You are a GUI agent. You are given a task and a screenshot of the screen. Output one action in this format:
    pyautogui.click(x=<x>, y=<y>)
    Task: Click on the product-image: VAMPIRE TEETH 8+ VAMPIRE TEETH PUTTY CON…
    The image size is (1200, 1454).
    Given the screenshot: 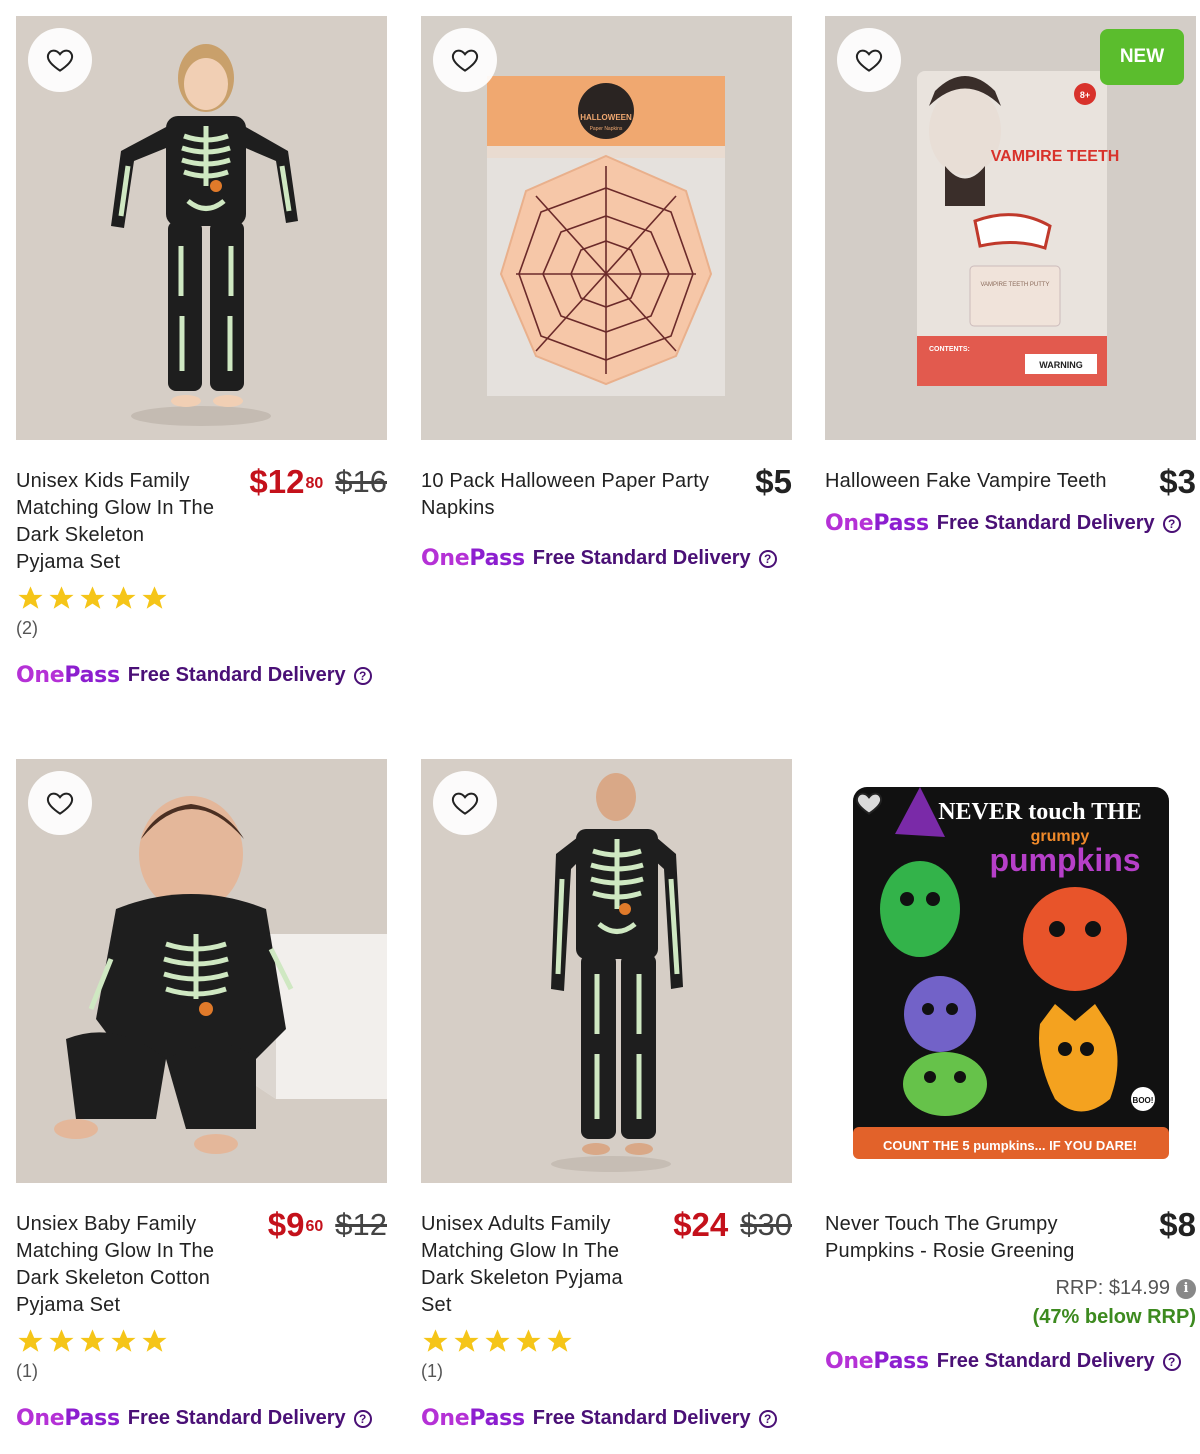 What is the action you would take?
    pyautogui.click(x=1010, y=228)
    